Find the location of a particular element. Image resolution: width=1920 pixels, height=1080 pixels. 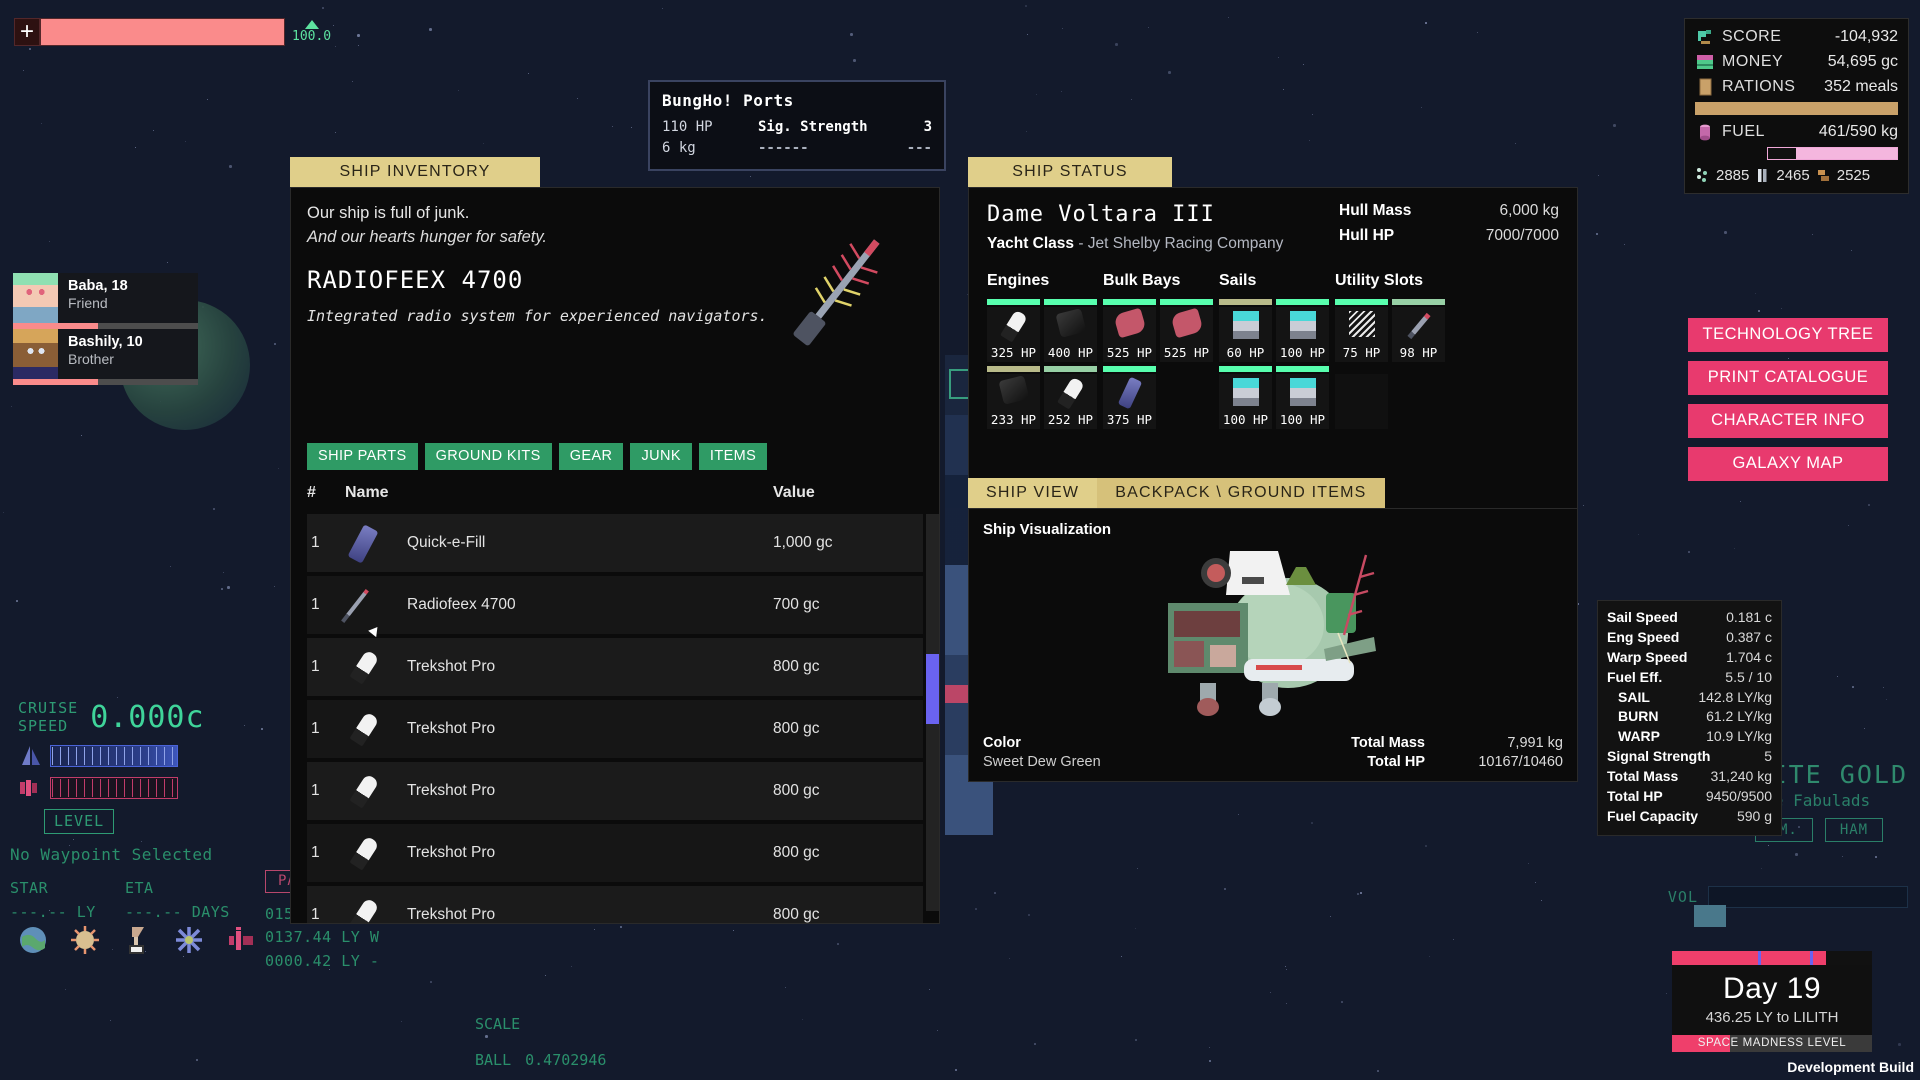

sail-gauge-row is located at coordinates (111, 756).